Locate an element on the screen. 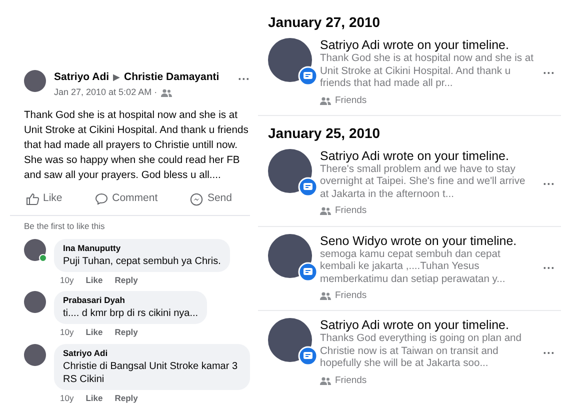 The image size is (571, 410). author-name: Christie Damayanti is located at coordinates (172, 78).